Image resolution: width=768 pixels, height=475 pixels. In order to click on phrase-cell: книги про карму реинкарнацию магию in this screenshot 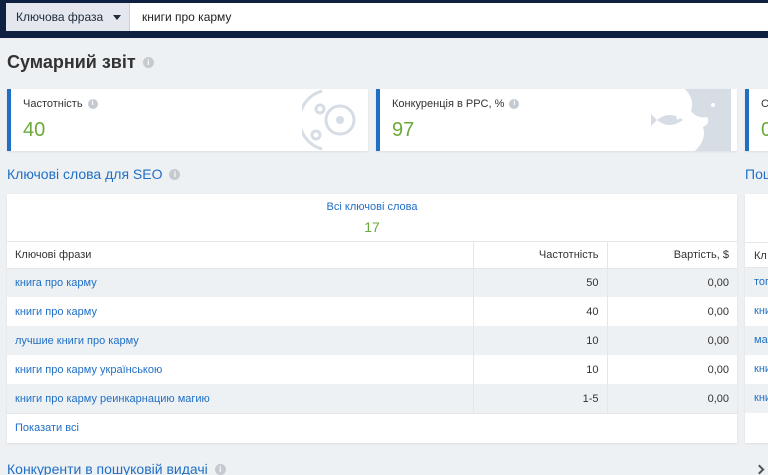, I will do `click(240, 398)`.